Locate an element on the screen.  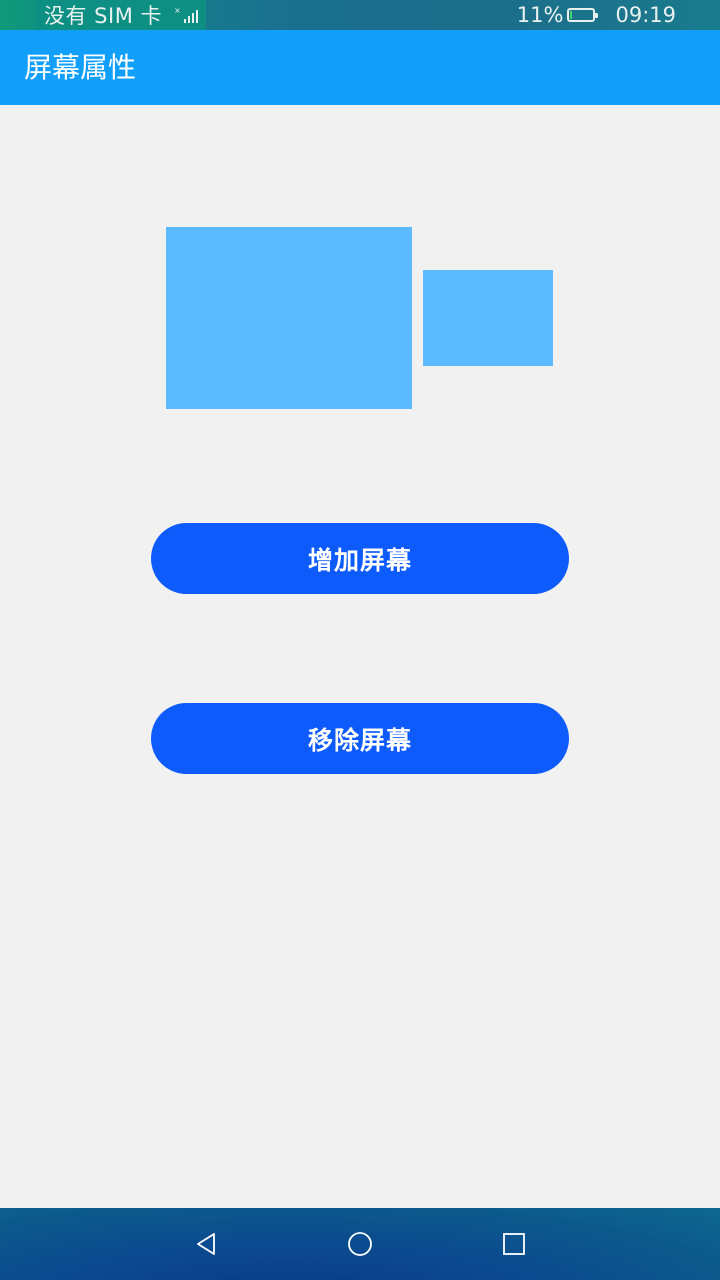
navigation-bar is located at coordinates (360, 1244).